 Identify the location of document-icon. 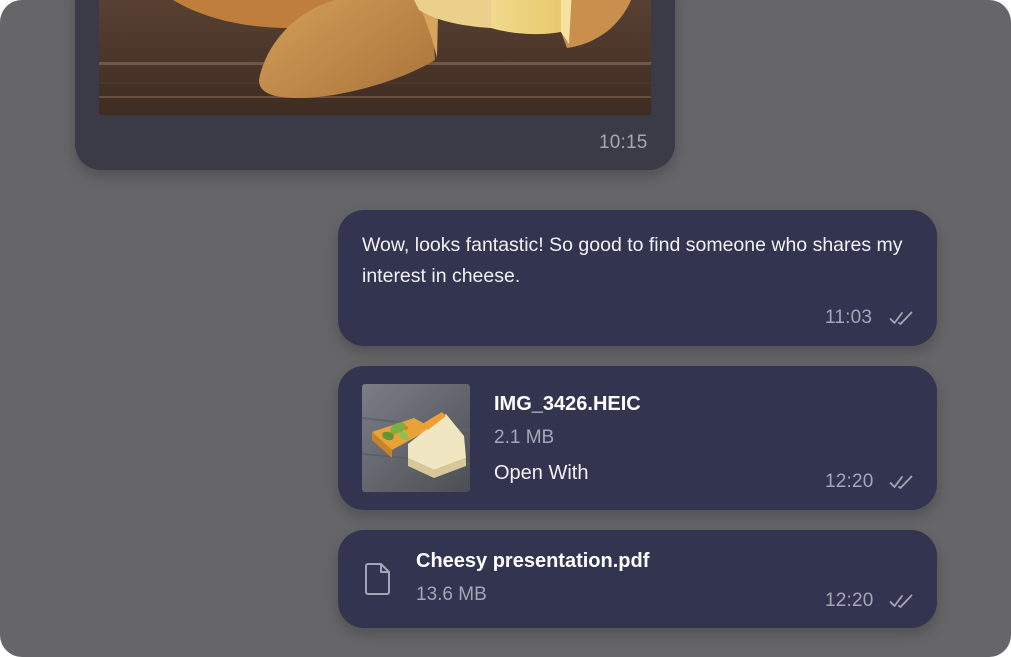
(378, 581).